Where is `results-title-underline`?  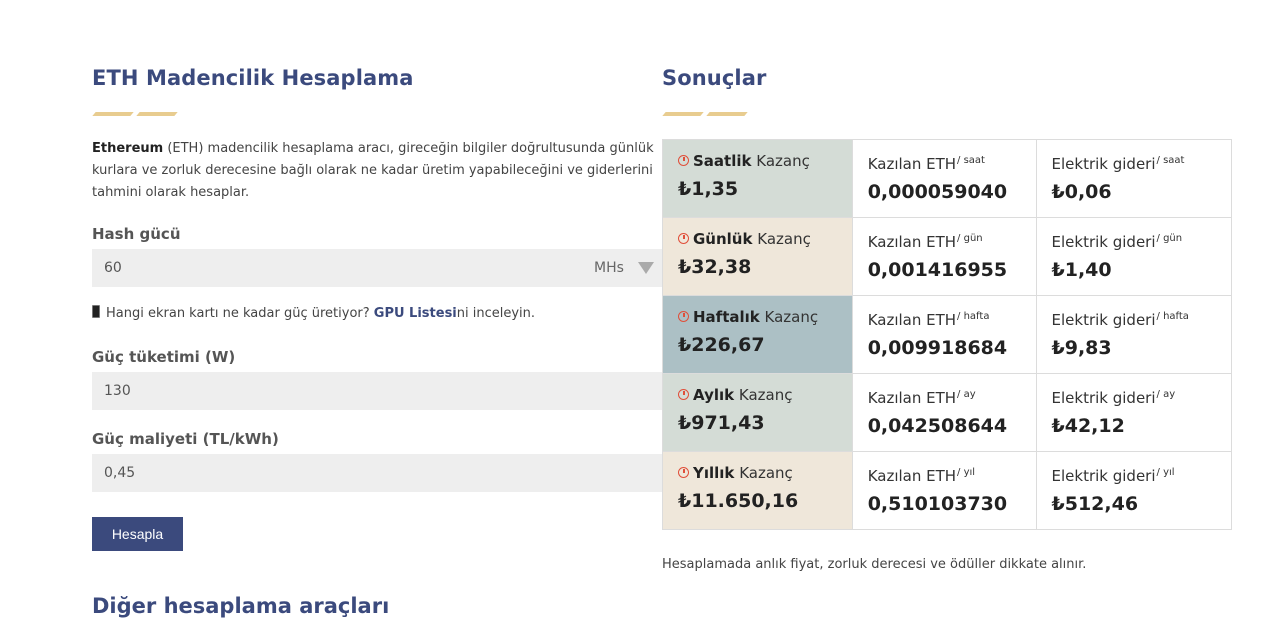 results-title-underline is located at coordinates (705, 114).